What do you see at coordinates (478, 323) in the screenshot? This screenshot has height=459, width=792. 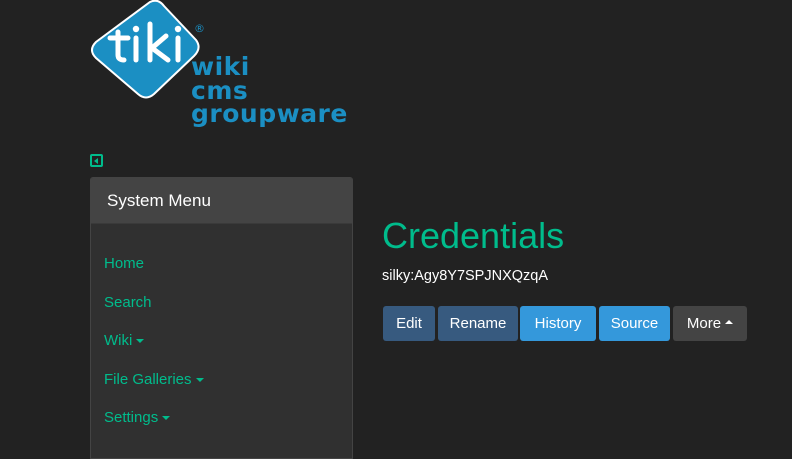 I see `rename-button: Rename` at bounding box center [478, 323].